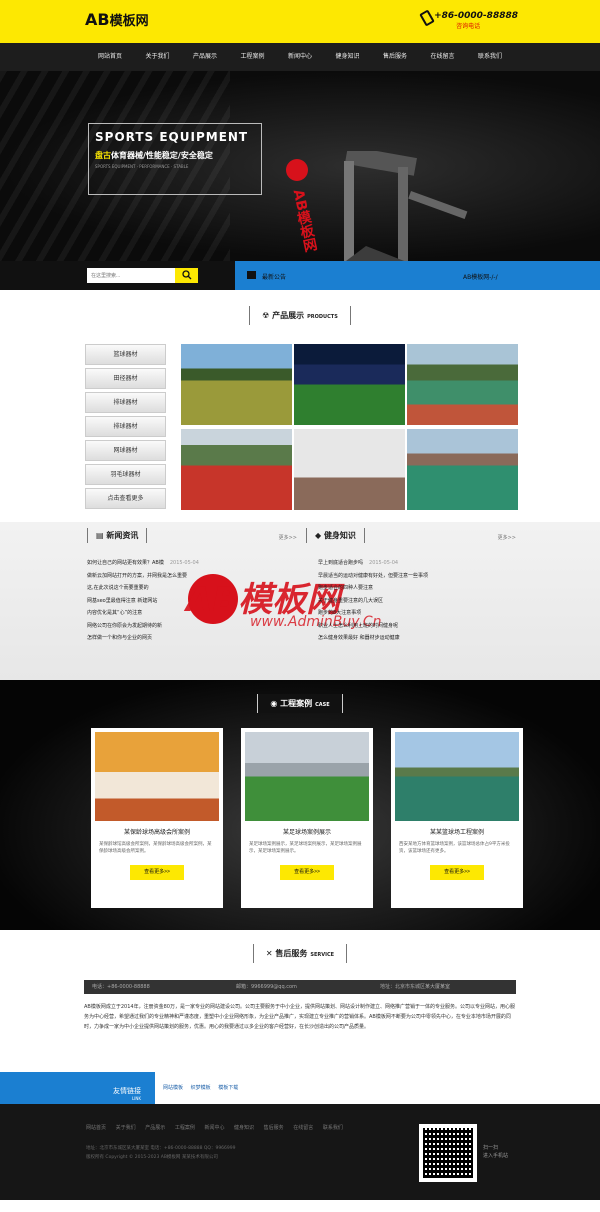  Describe the element at coordinates (395, 57) in the screenshot. I see `nav-service: 售后服务` at that location.